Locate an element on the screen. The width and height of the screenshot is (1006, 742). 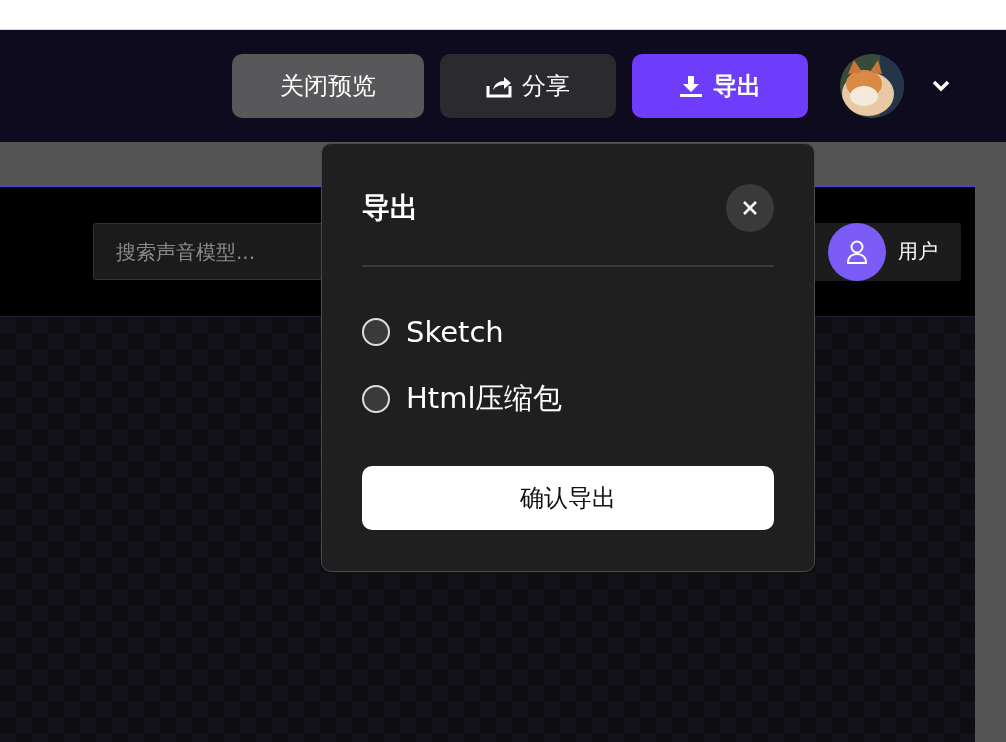
option-label: Sketch is located at coordinates (455, 332).